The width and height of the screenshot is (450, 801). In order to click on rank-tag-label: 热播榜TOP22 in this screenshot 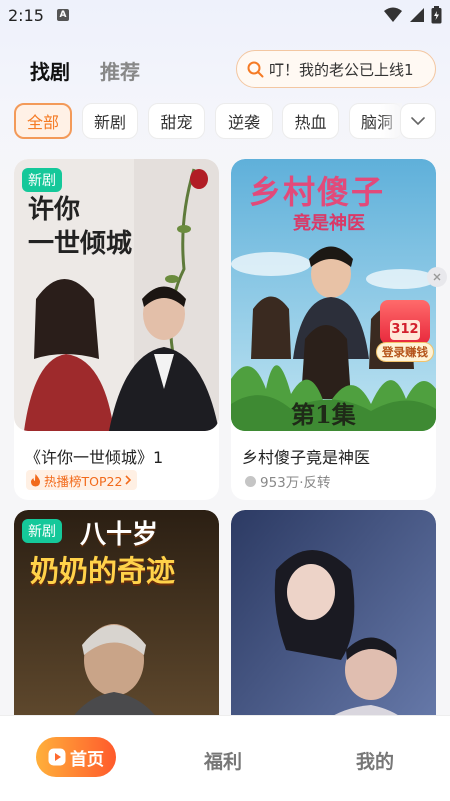, I will do `click(83, 481)`.